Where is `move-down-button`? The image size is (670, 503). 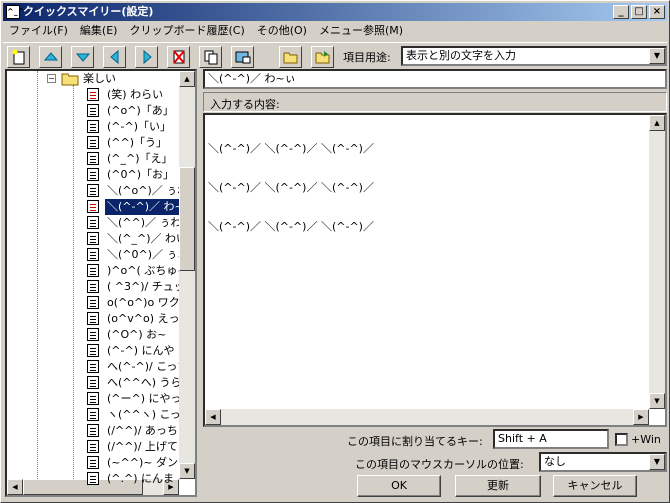
move-down-button is located at coordinates (82, 57).